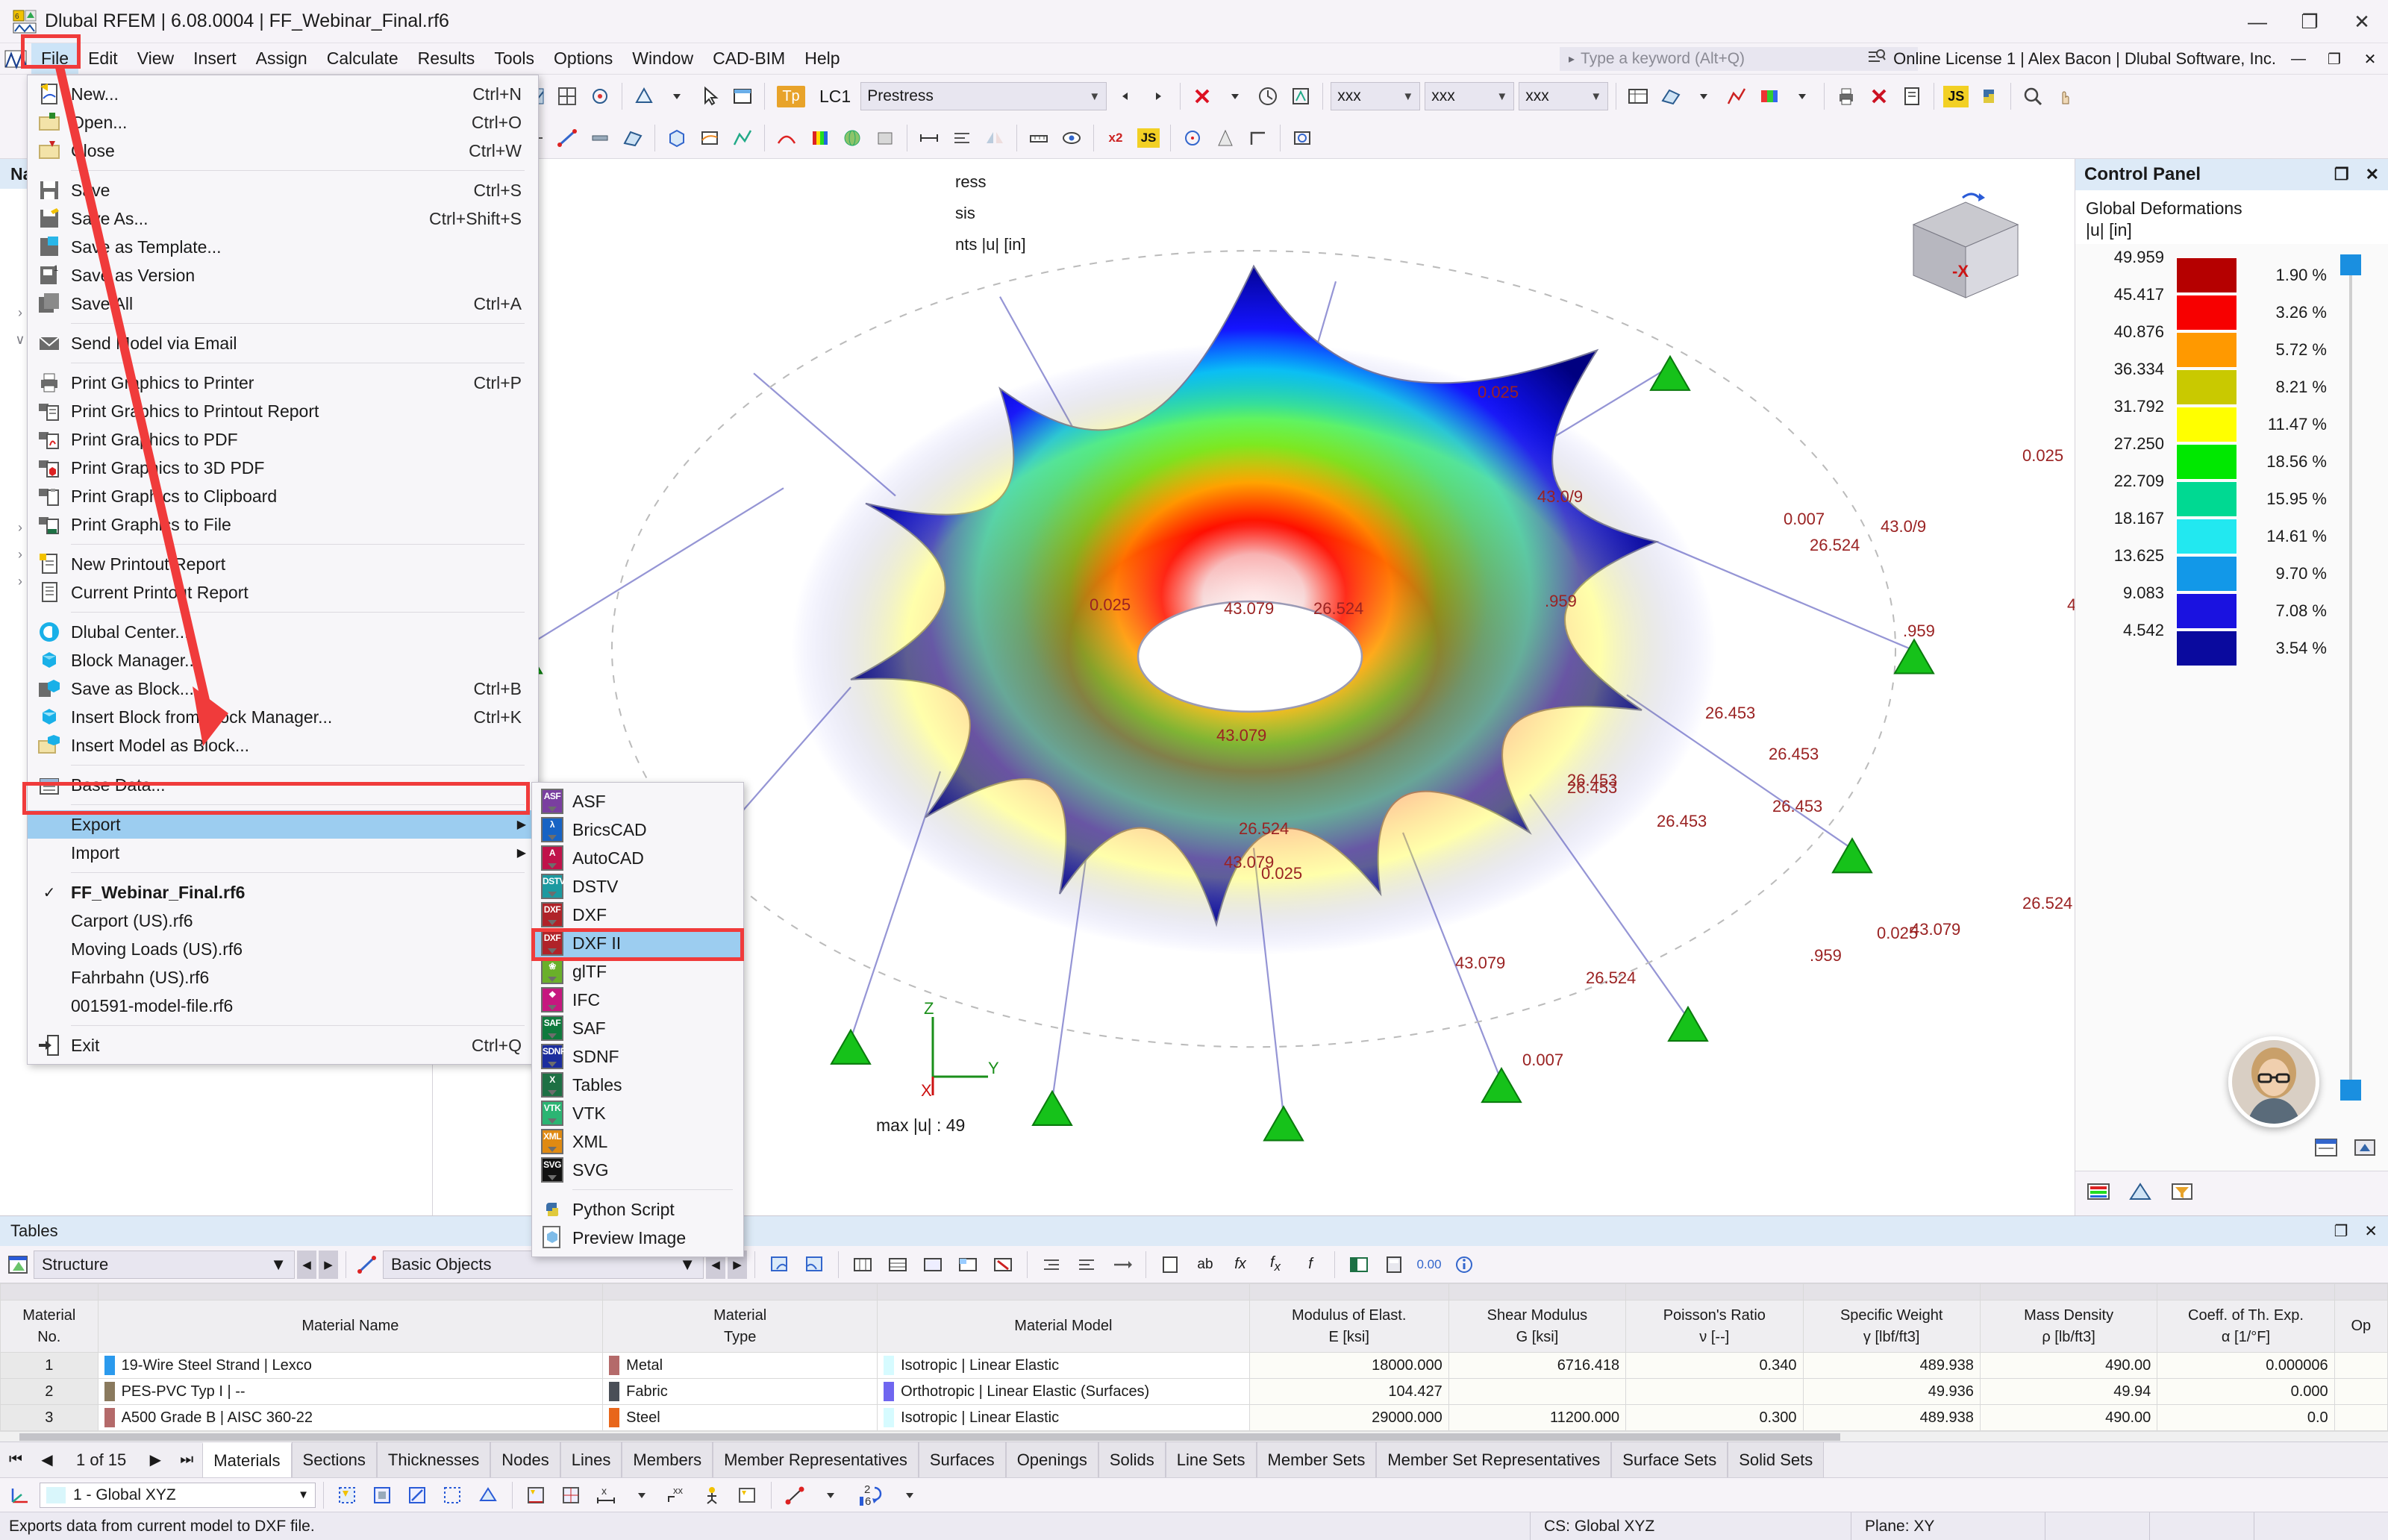 This screenshot has height=1540, width=2388. I want to click on snap-line-icon, so click(418, 1495).